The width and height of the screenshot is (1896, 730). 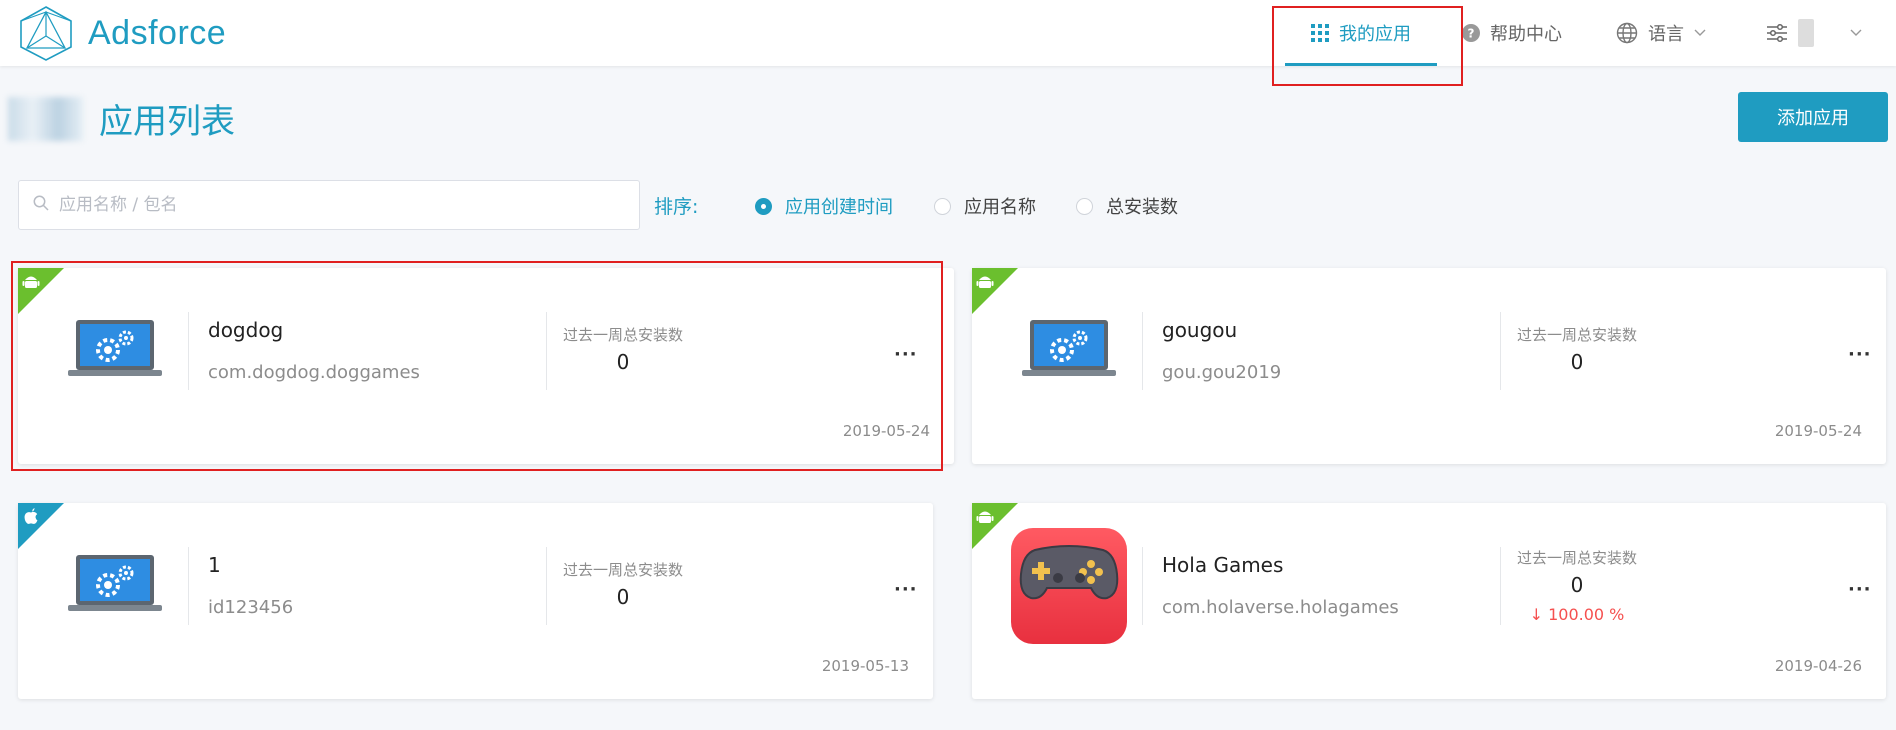 What do you see at coordinates (1577, 614) in the screenshot?
I see `weekly-installs-change: ↓ 100.00 %` at bounding box center [1577, 614].